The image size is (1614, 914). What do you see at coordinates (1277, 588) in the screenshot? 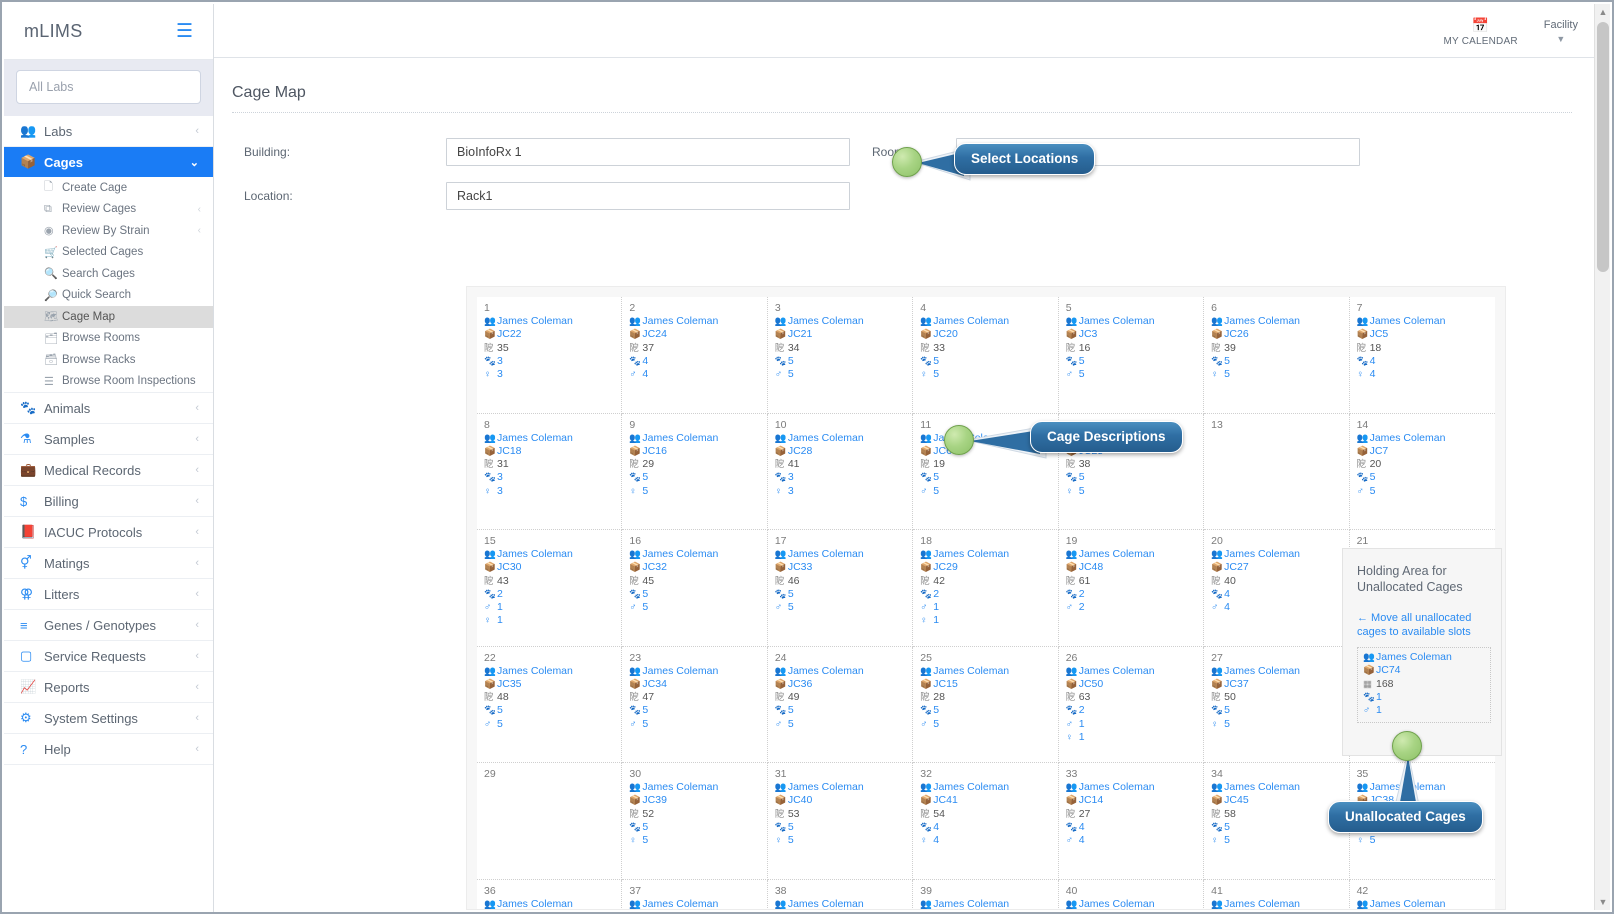
I see `cage-cell: 20 👥 James Coleman 📦 JC27 阸 40 🐾 4 ♂ 4` at bounding box center [1277, 588].